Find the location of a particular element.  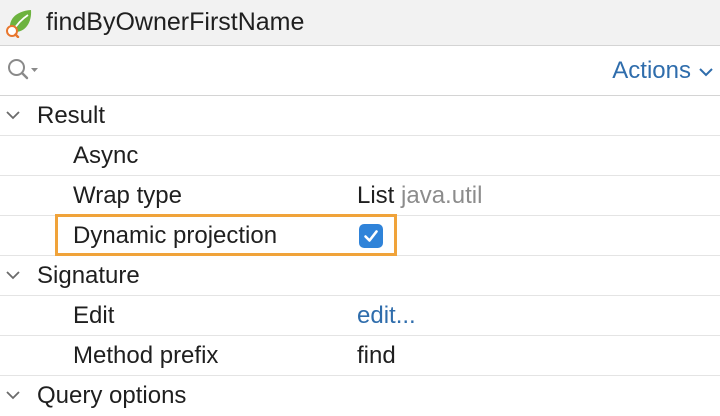

section-label: Signature is located at coordinates (88, 275).